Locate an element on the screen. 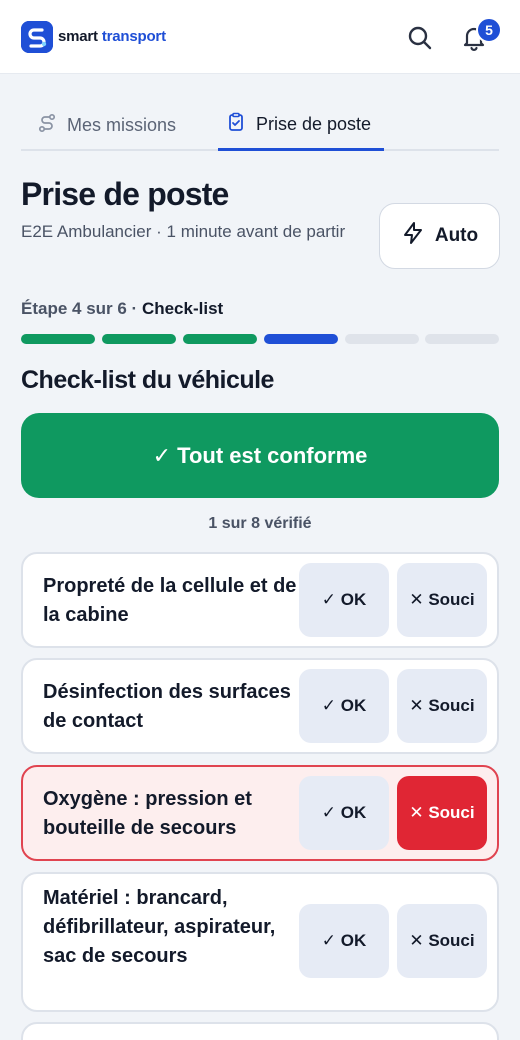 This screenshot has height=1040, width=520. brand-name: smart transport is located at coordinates (112, 36).